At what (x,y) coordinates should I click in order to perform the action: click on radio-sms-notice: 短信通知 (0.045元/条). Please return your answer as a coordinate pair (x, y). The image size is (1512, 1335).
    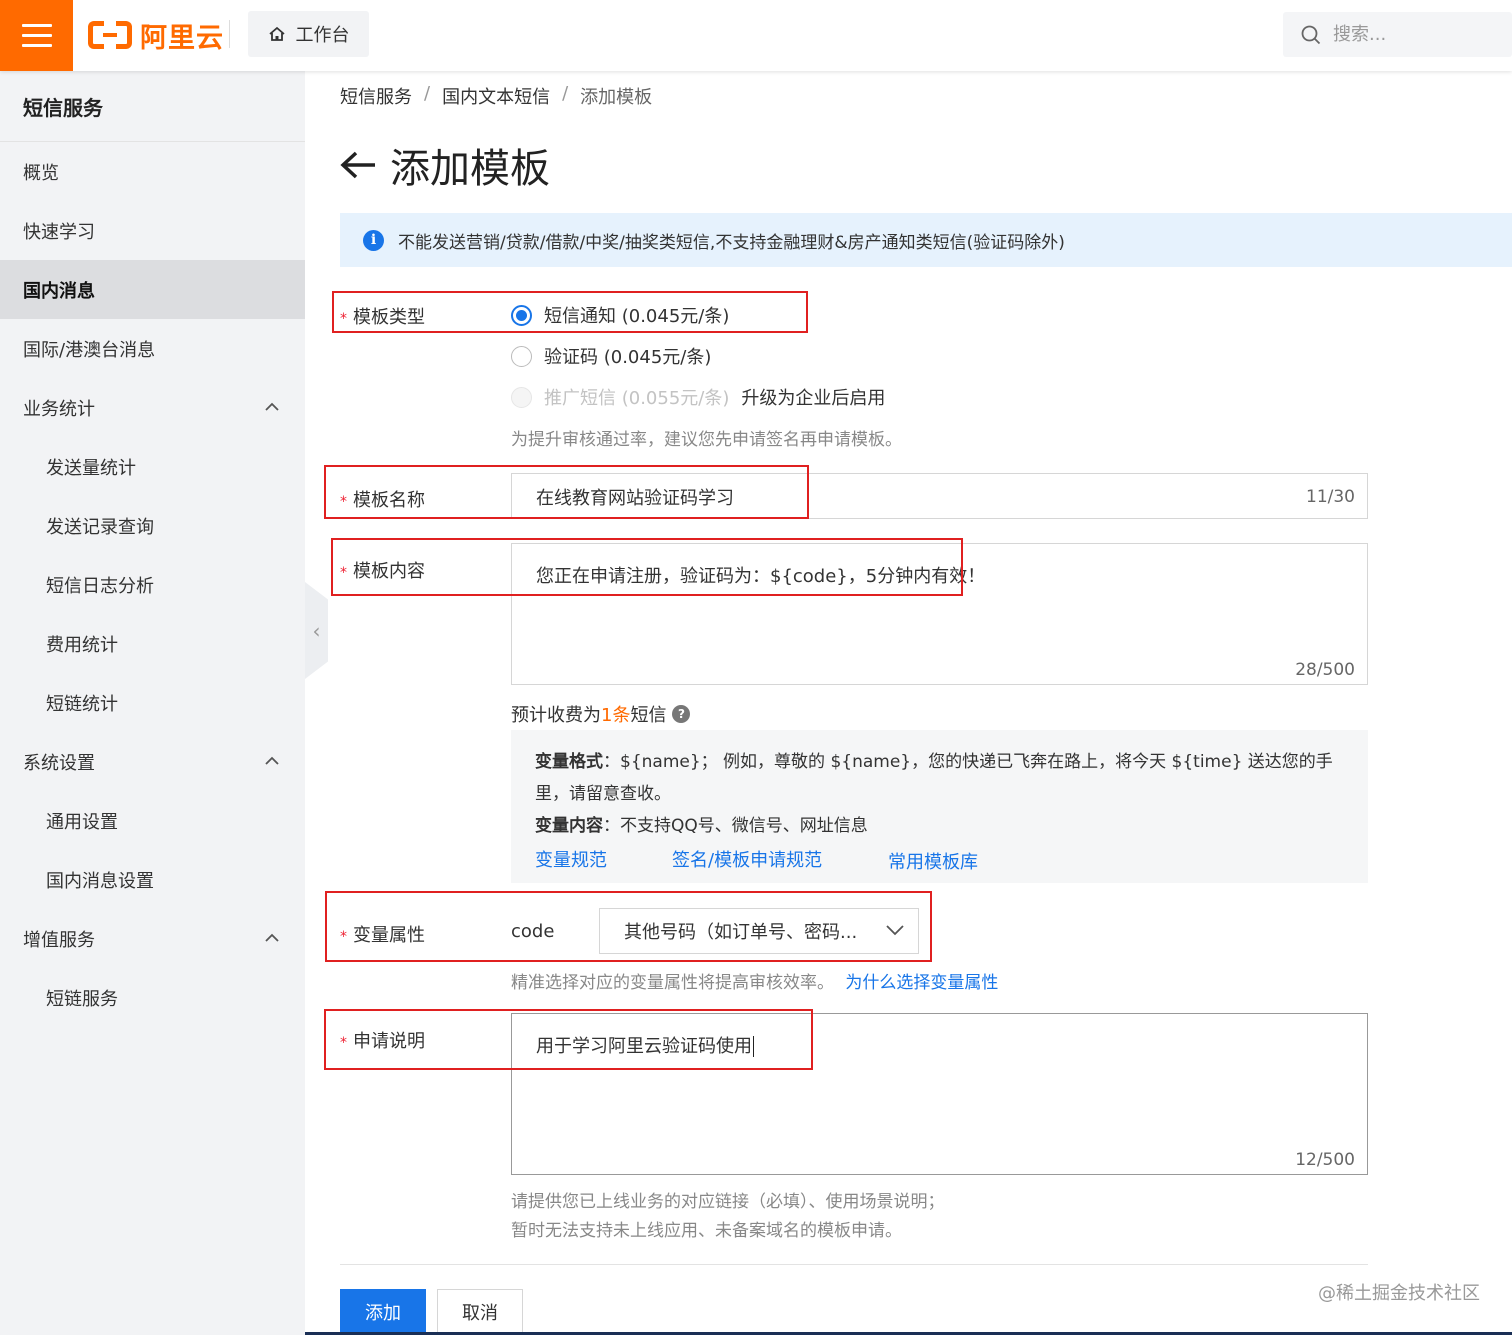
    Looking at the image, I should click on (620, 315).